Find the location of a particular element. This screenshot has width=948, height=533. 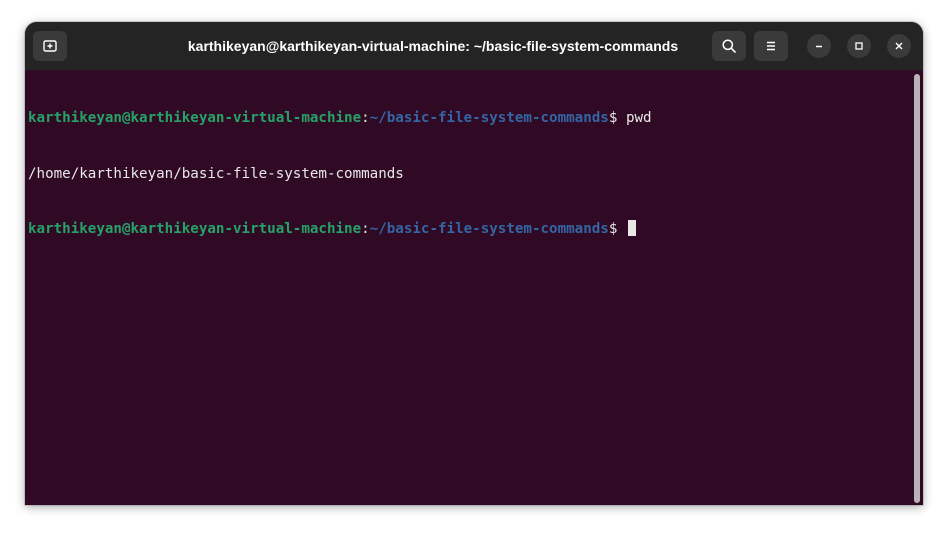

text-cursor is located at coordinates (631, 228).